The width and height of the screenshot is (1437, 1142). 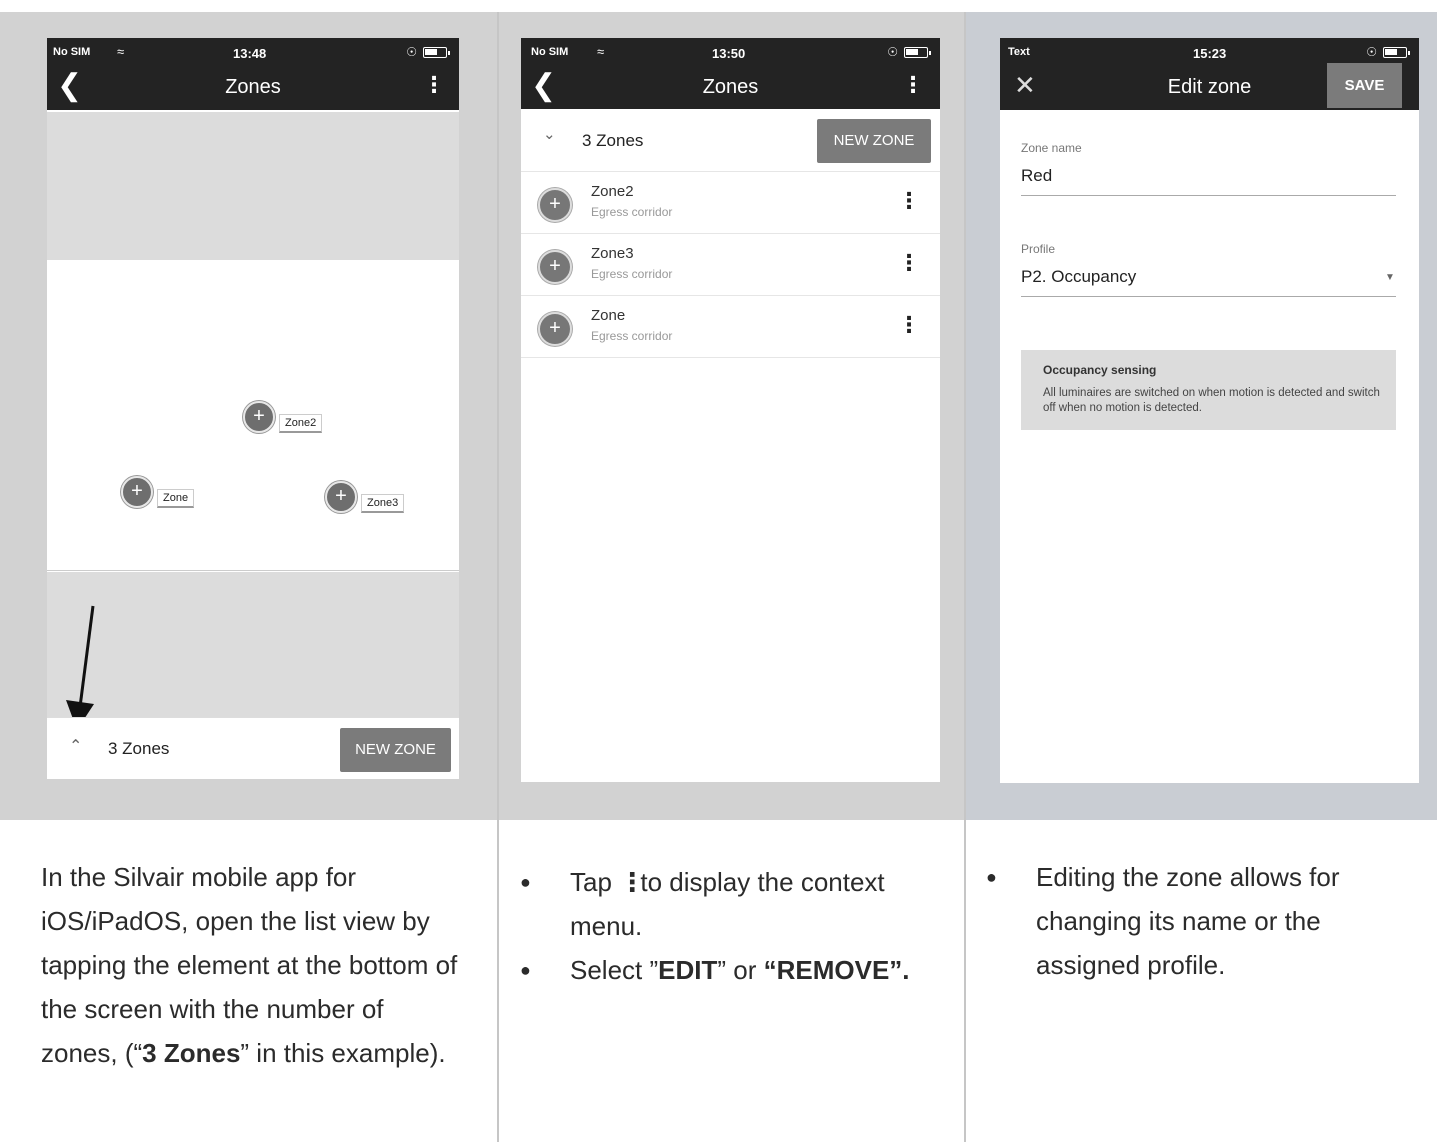 What do you see at coordinates (591, 882) in the screenshot?
I see `caption-text: Tap` at bounding box center [591, 882].